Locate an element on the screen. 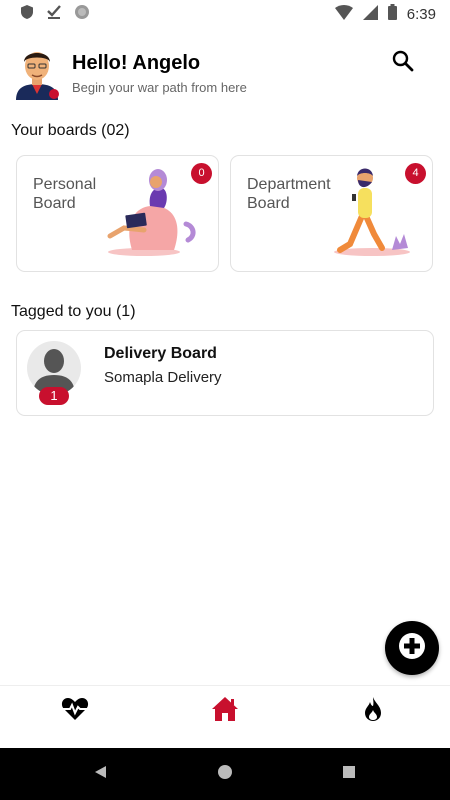 The image size is (450, 800). home-icon is located at coordinates (225, 711).